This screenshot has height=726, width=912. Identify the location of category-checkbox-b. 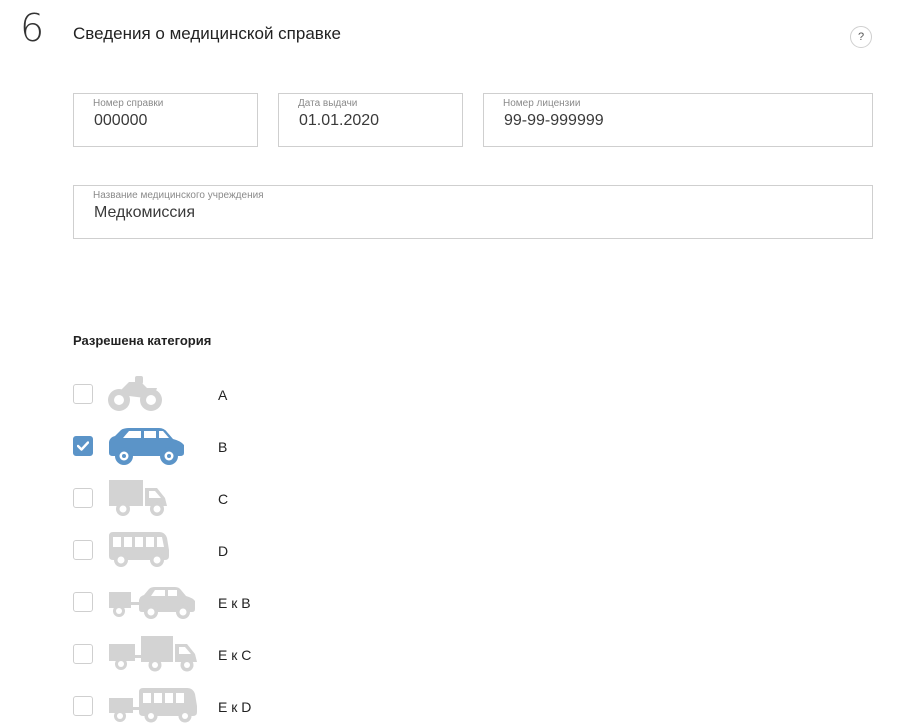
(83, 446).